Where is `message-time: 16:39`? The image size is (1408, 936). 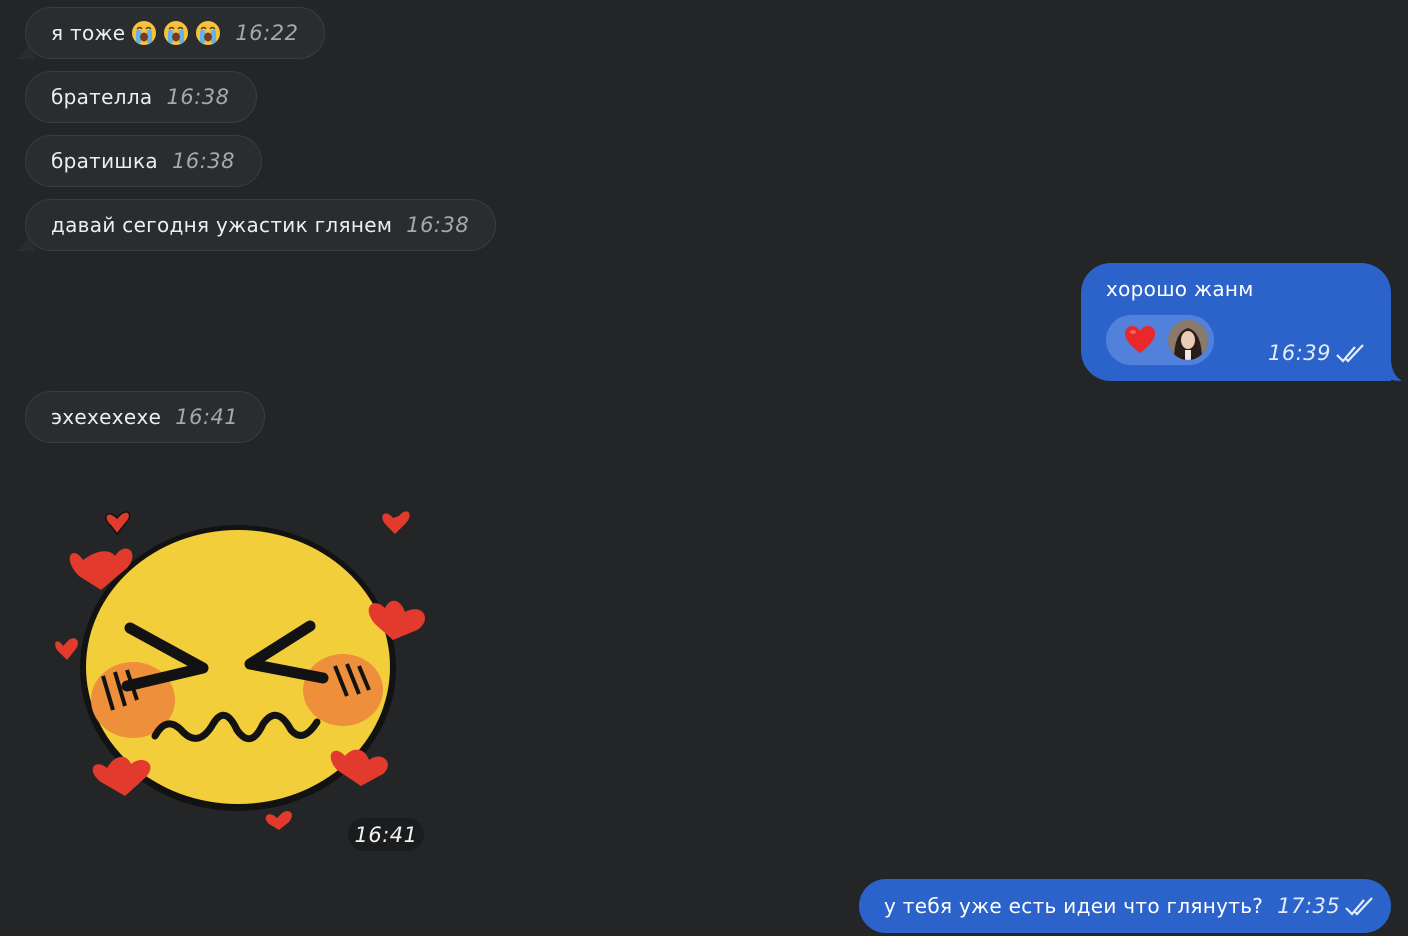
message-time: 16:39 is located at coordinates (1317, 353).